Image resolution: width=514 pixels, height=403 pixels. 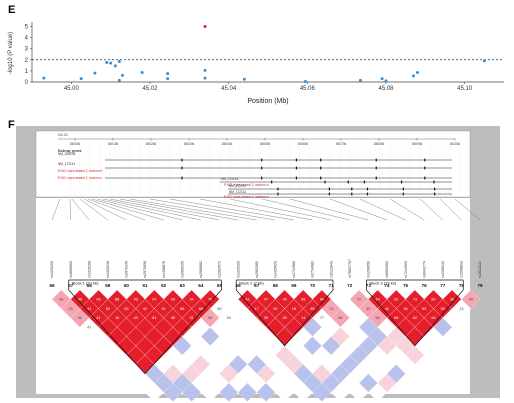 What do you see at coordinates (396, 300) in the screenshot?
I see `ld-value: 92` at bounding box center [396, 300].